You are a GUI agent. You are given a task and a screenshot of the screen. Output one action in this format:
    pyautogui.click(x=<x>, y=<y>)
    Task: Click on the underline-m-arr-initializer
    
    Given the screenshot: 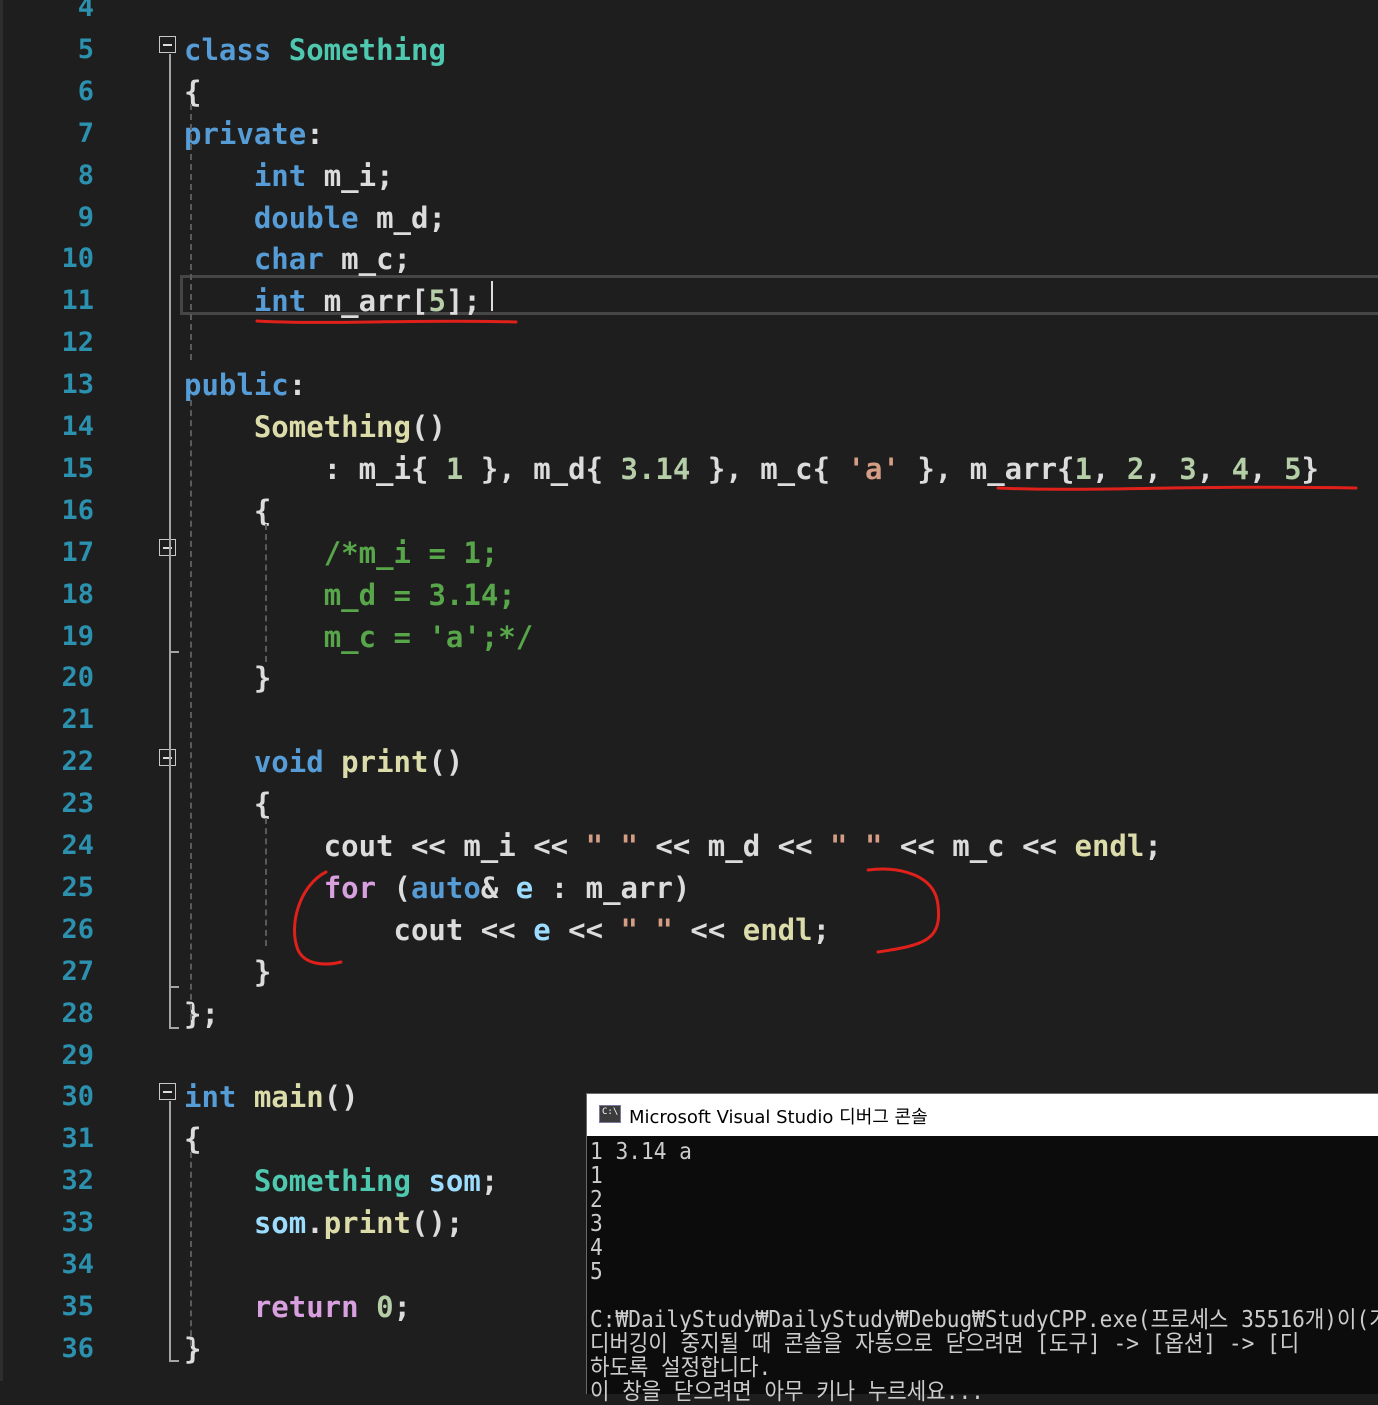 What is the action you would take?
    pyautogui.click(x=1177, y=488)
    